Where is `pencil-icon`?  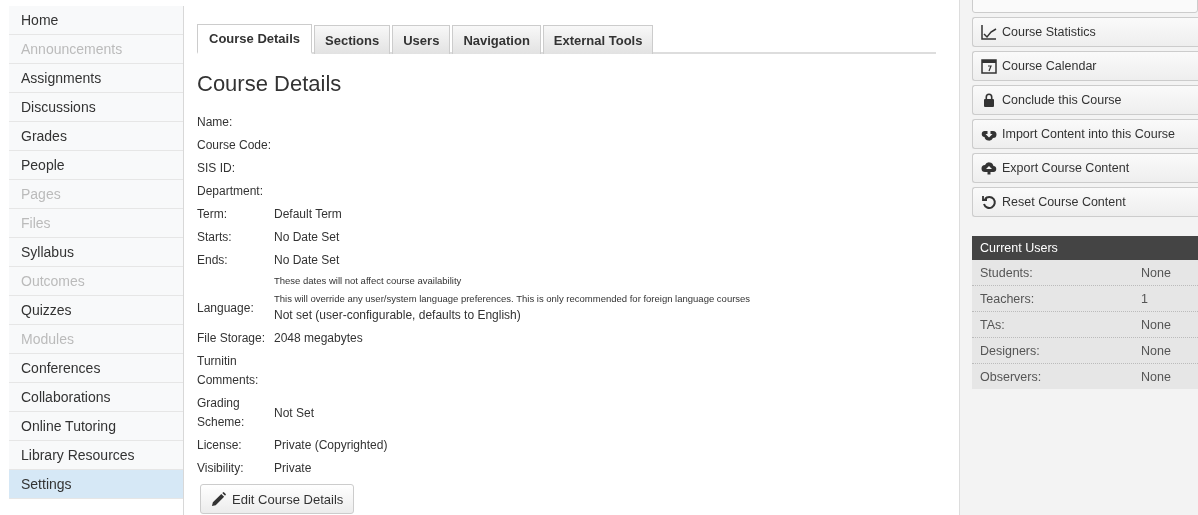 pencil-icon is located at coordinates (218, 499).